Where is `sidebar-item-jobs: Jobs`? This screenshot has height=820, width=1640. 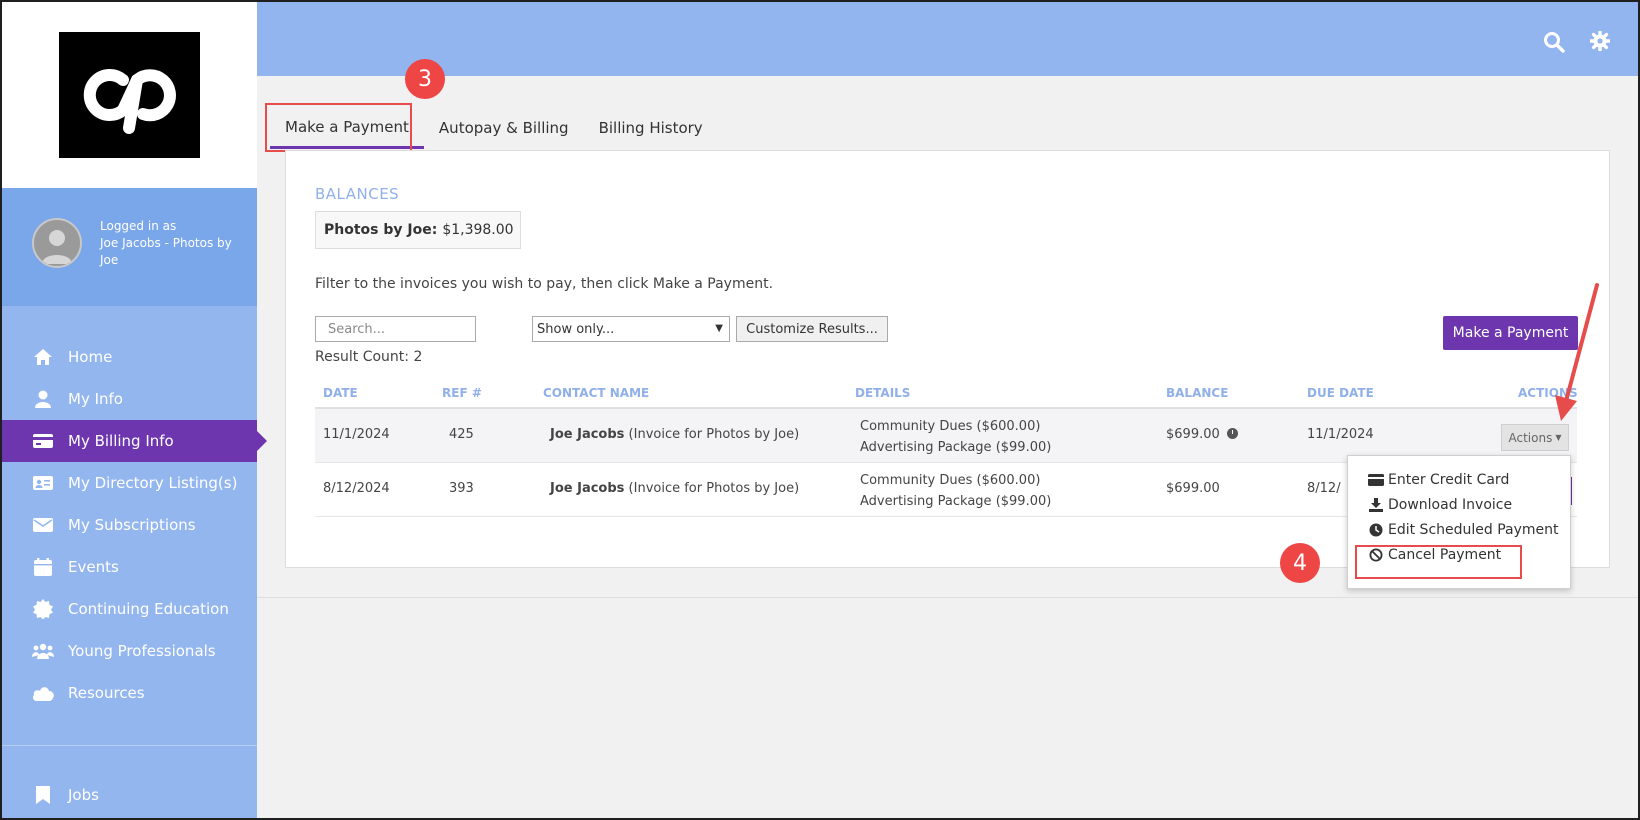 sidebar-item-jobs: Jobs is located at coordinates (129, 795).